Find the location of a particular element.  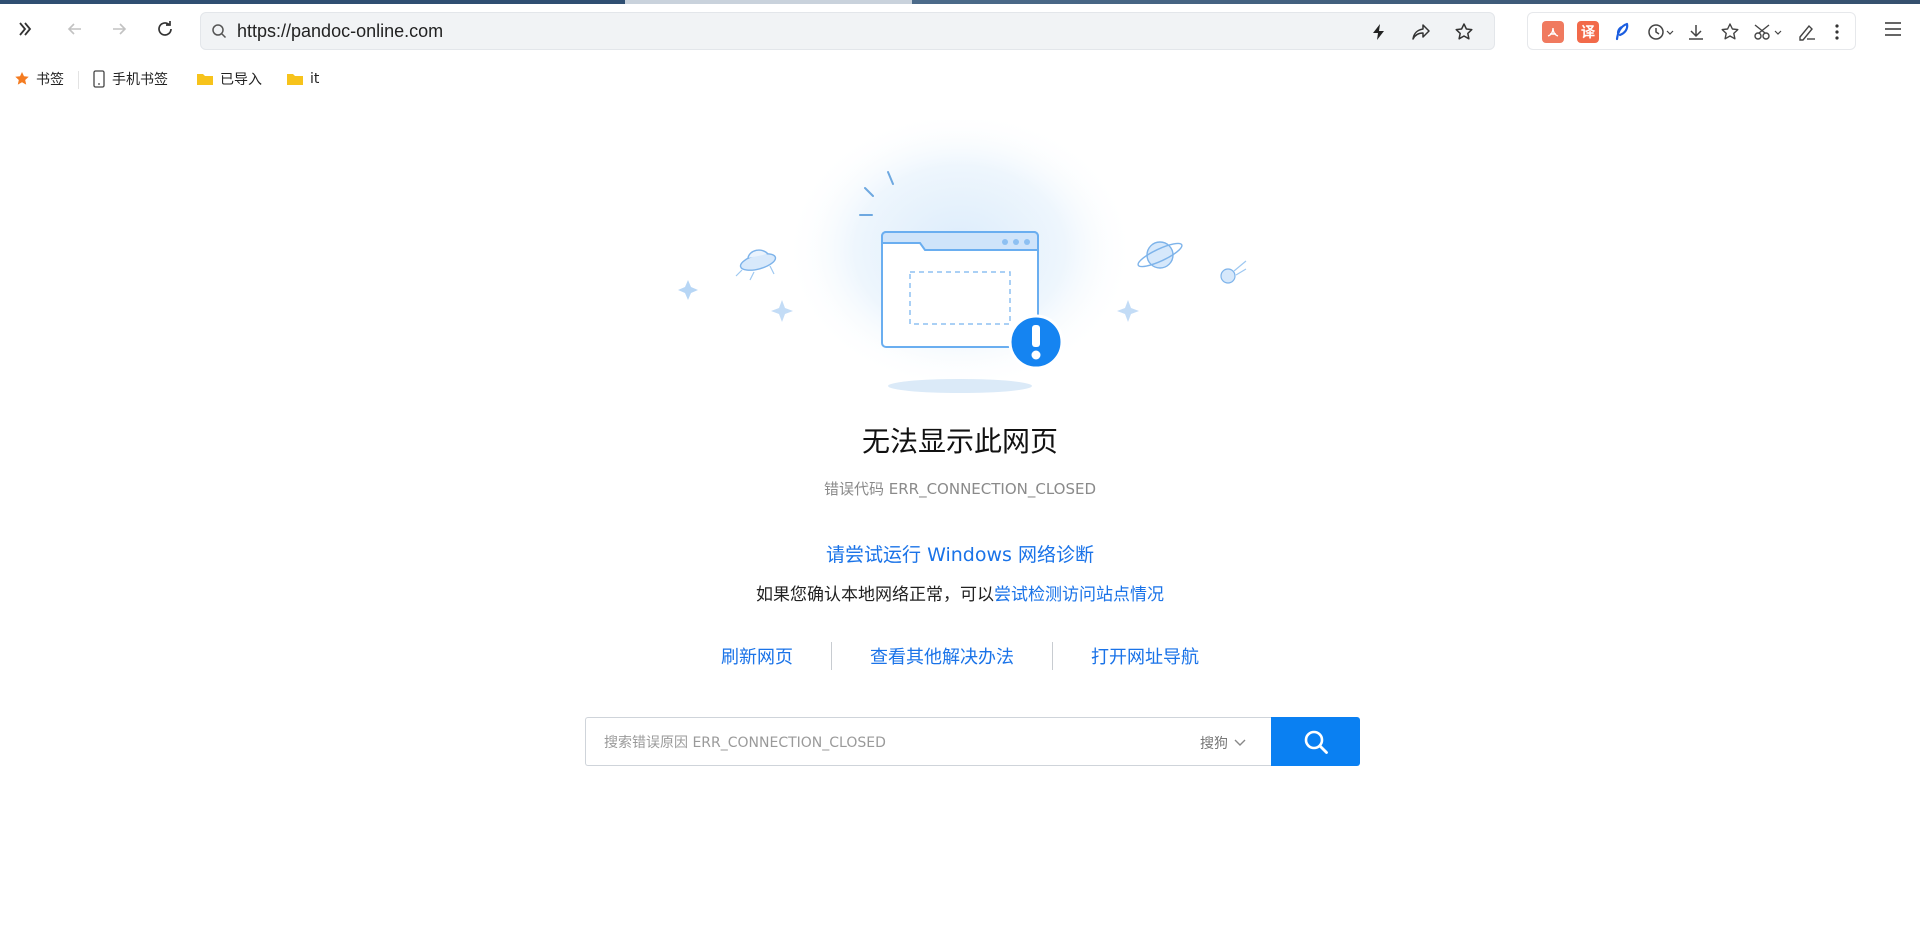

error-actions: 刷新网页 查看其他解决办法 打开网址导航 is located at coordinates (960, 656).